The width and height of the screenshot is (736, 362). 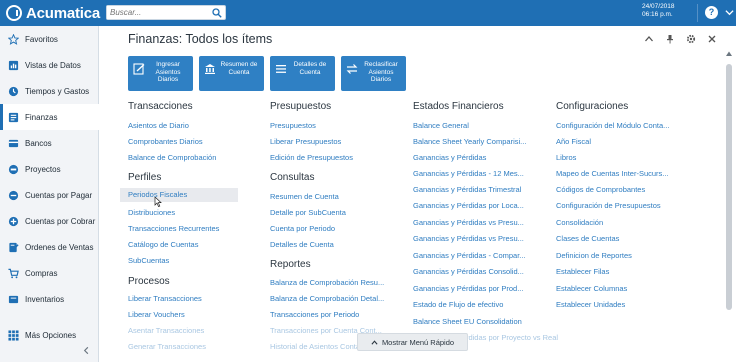 I want to click on link-consolidacion: Consolidación, so click(x=579, y=222).